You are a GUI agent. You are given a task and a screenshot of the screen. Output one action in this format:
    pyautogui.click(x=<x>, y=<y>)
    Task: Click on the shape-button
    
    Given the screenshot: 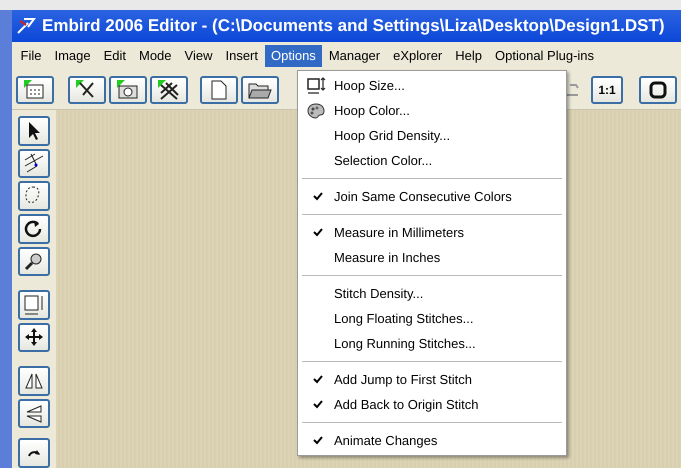 What is the action you would take?
    pyautogui.click(x=658, y=90)
    